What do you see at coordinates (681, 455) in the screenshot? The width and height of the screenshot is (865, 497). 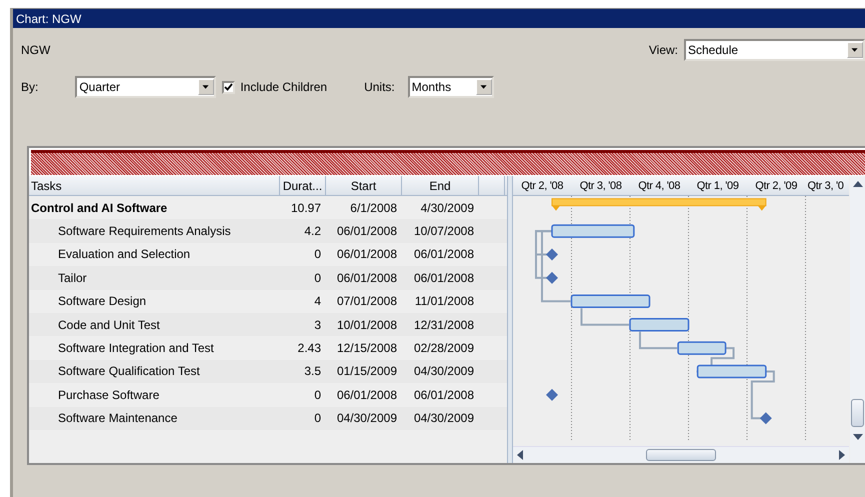 I see `horizontal-scroll-thumb` at bounding box center [681, 455].